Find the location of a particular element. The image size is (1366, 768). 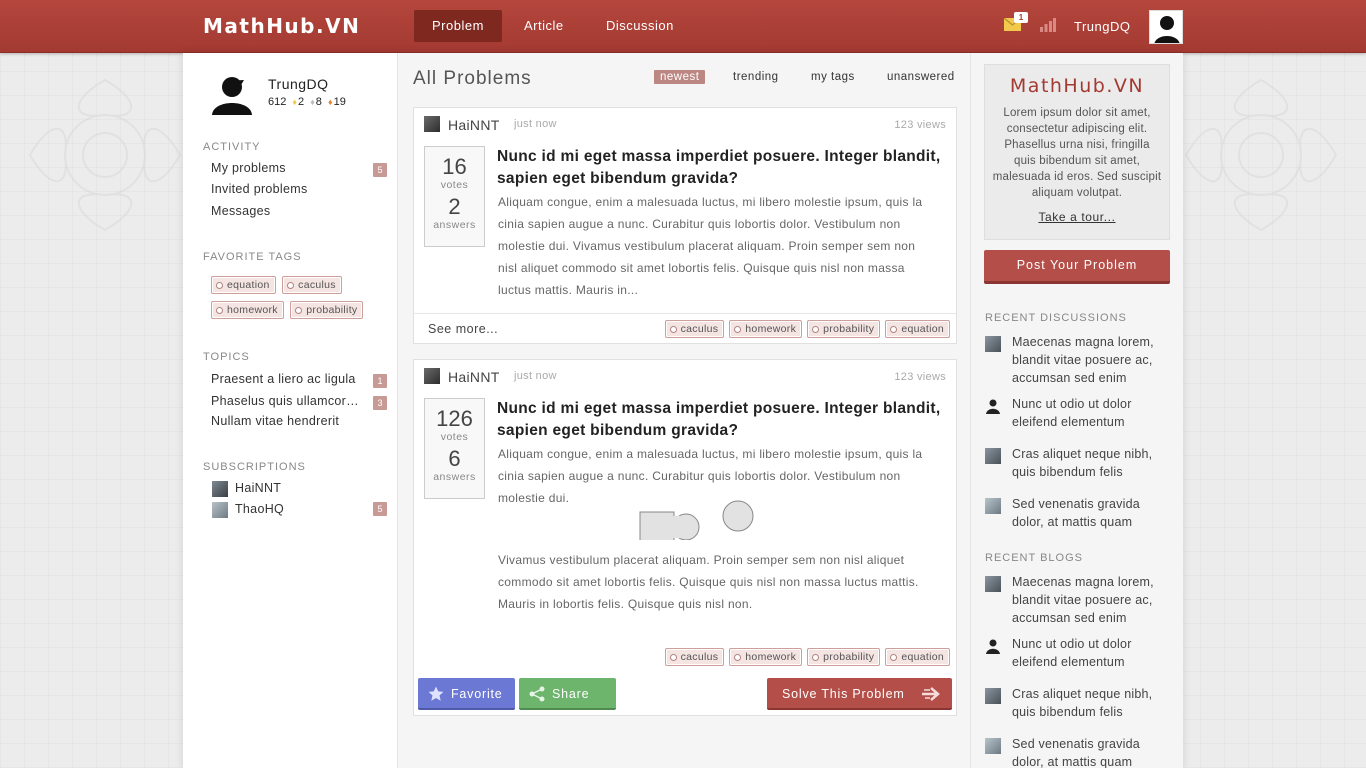

share-button: Share is located at coordinates (567, 694).